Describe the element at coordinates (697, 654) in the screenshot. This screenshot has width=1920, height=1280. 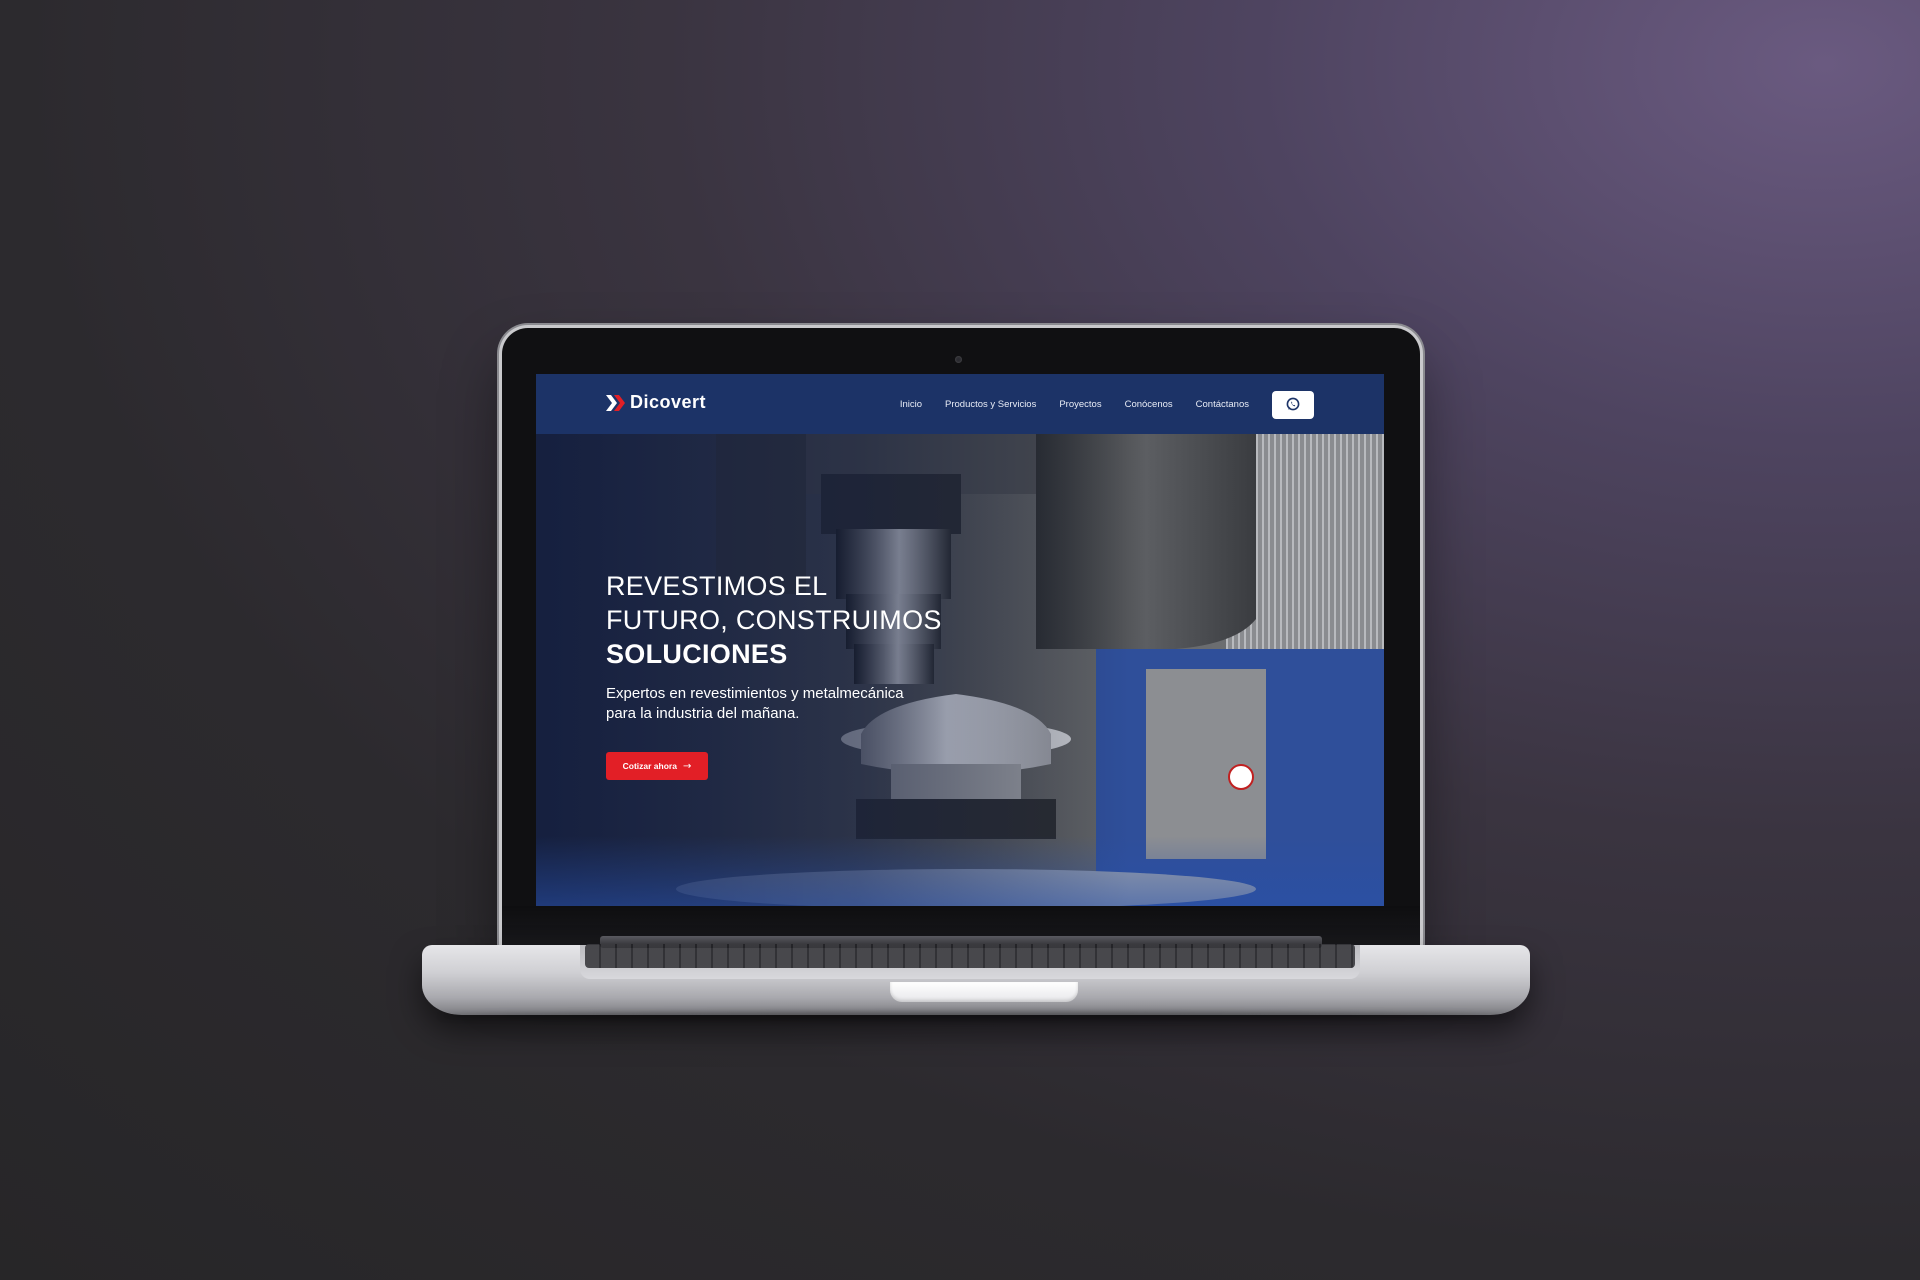
I see `hero-title-line3: SOLUCIONES` at that location.